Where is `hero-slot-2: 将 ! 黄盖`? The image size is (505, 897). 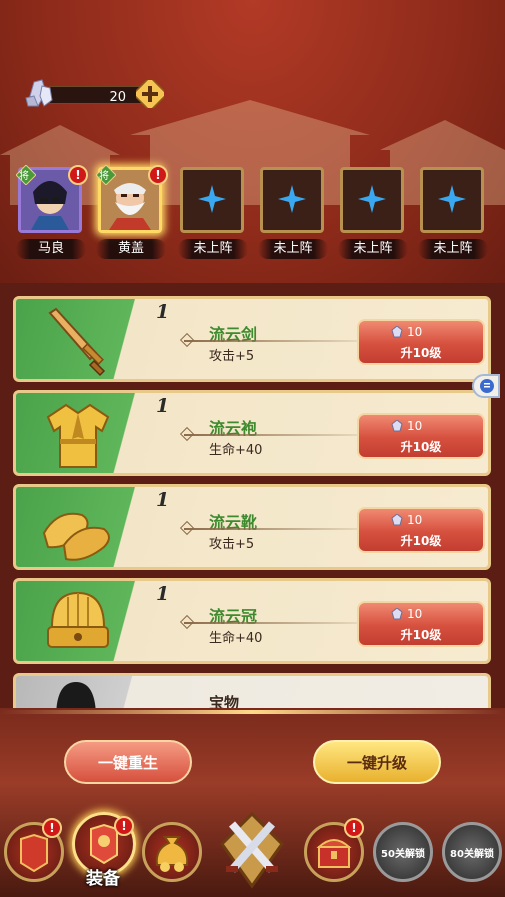 hero-slot-2: 将 ! 黄盖 is located at coordinates (132, 212).